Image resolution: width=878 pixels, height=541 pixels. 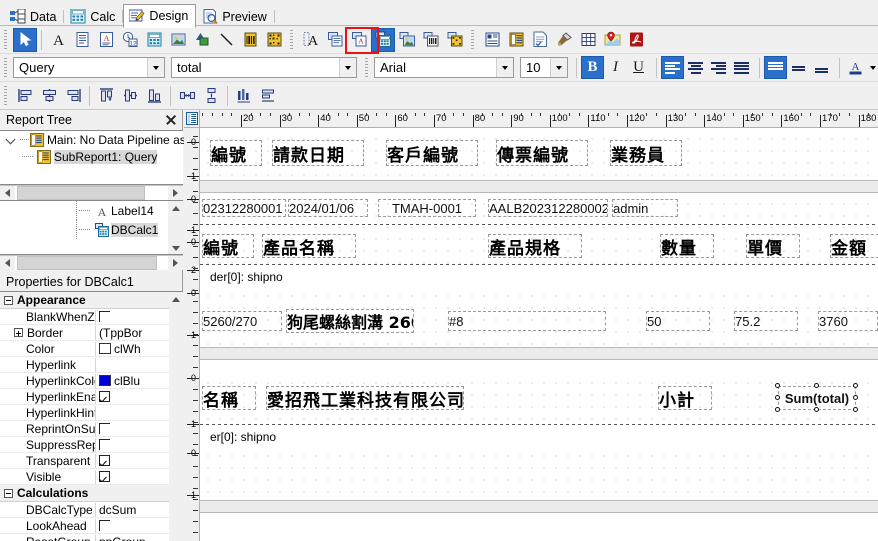 I want to click on format-painter-tool, so click(x=564, y=40).